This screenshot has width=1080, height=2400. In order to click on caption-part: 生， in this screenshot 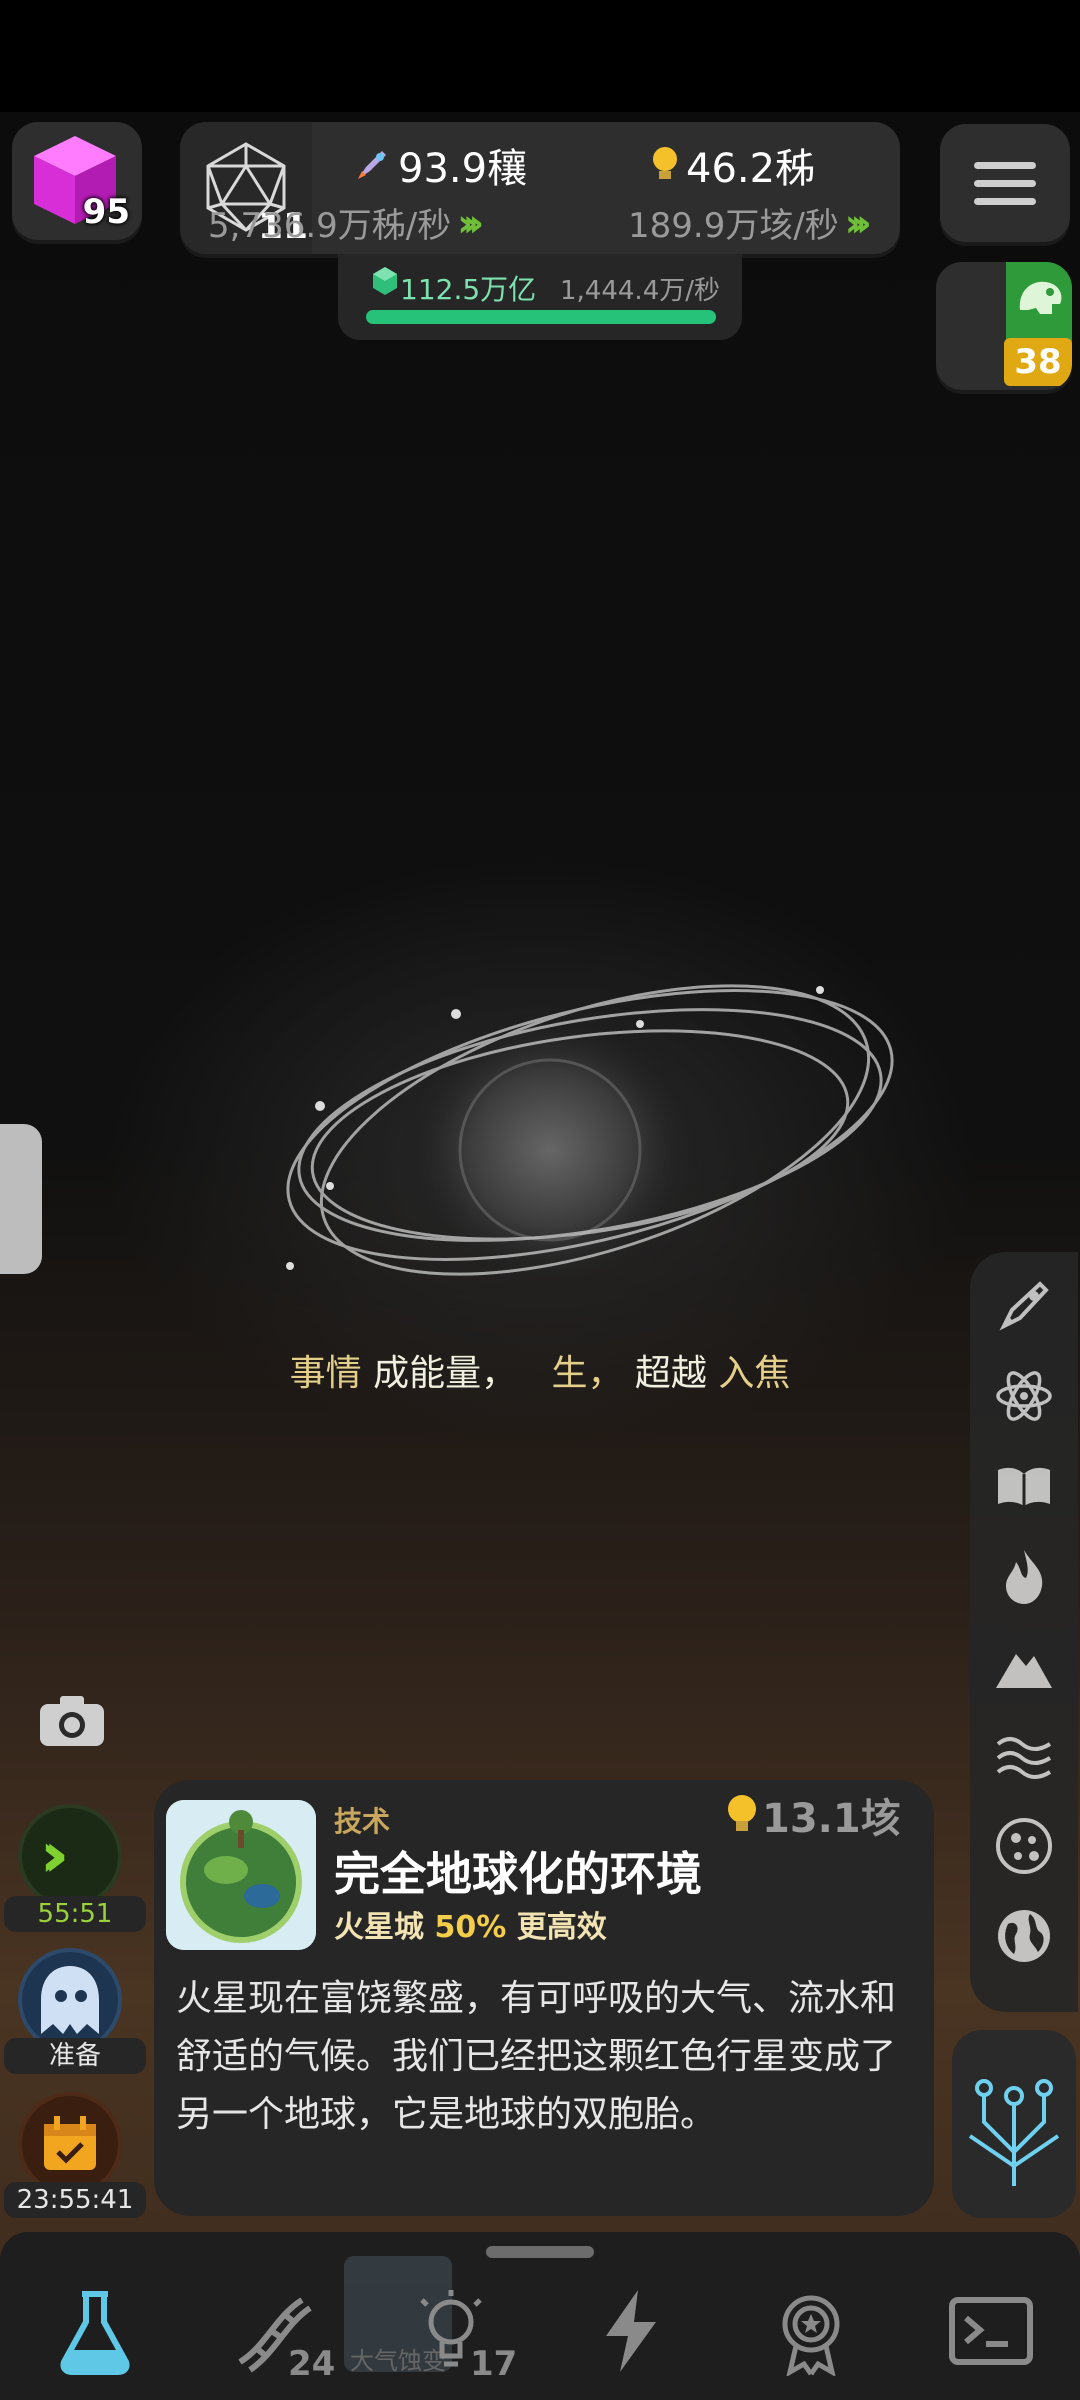, I will do `click(587, 1373)`.